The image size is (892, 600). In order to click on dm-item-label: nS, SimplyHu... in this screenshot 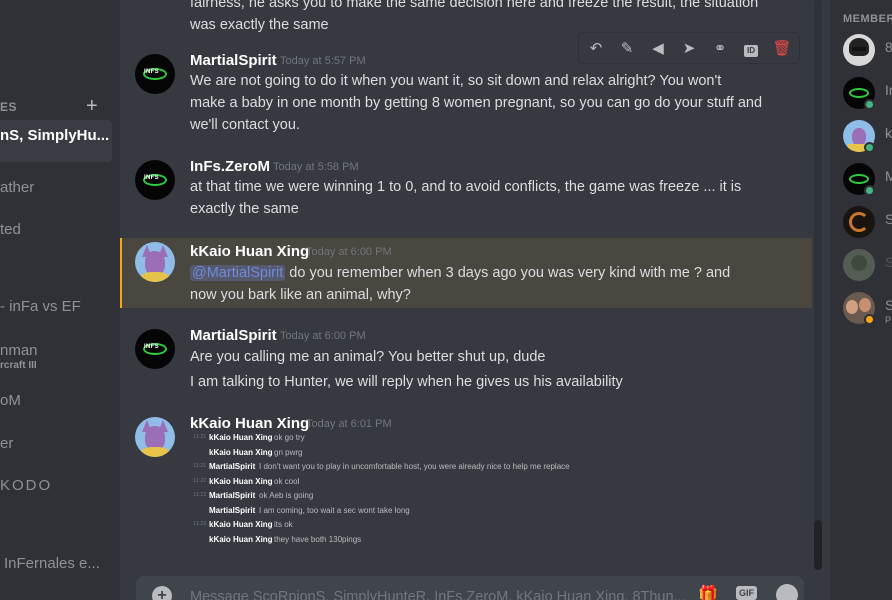, I will do `click(55, 135)`.